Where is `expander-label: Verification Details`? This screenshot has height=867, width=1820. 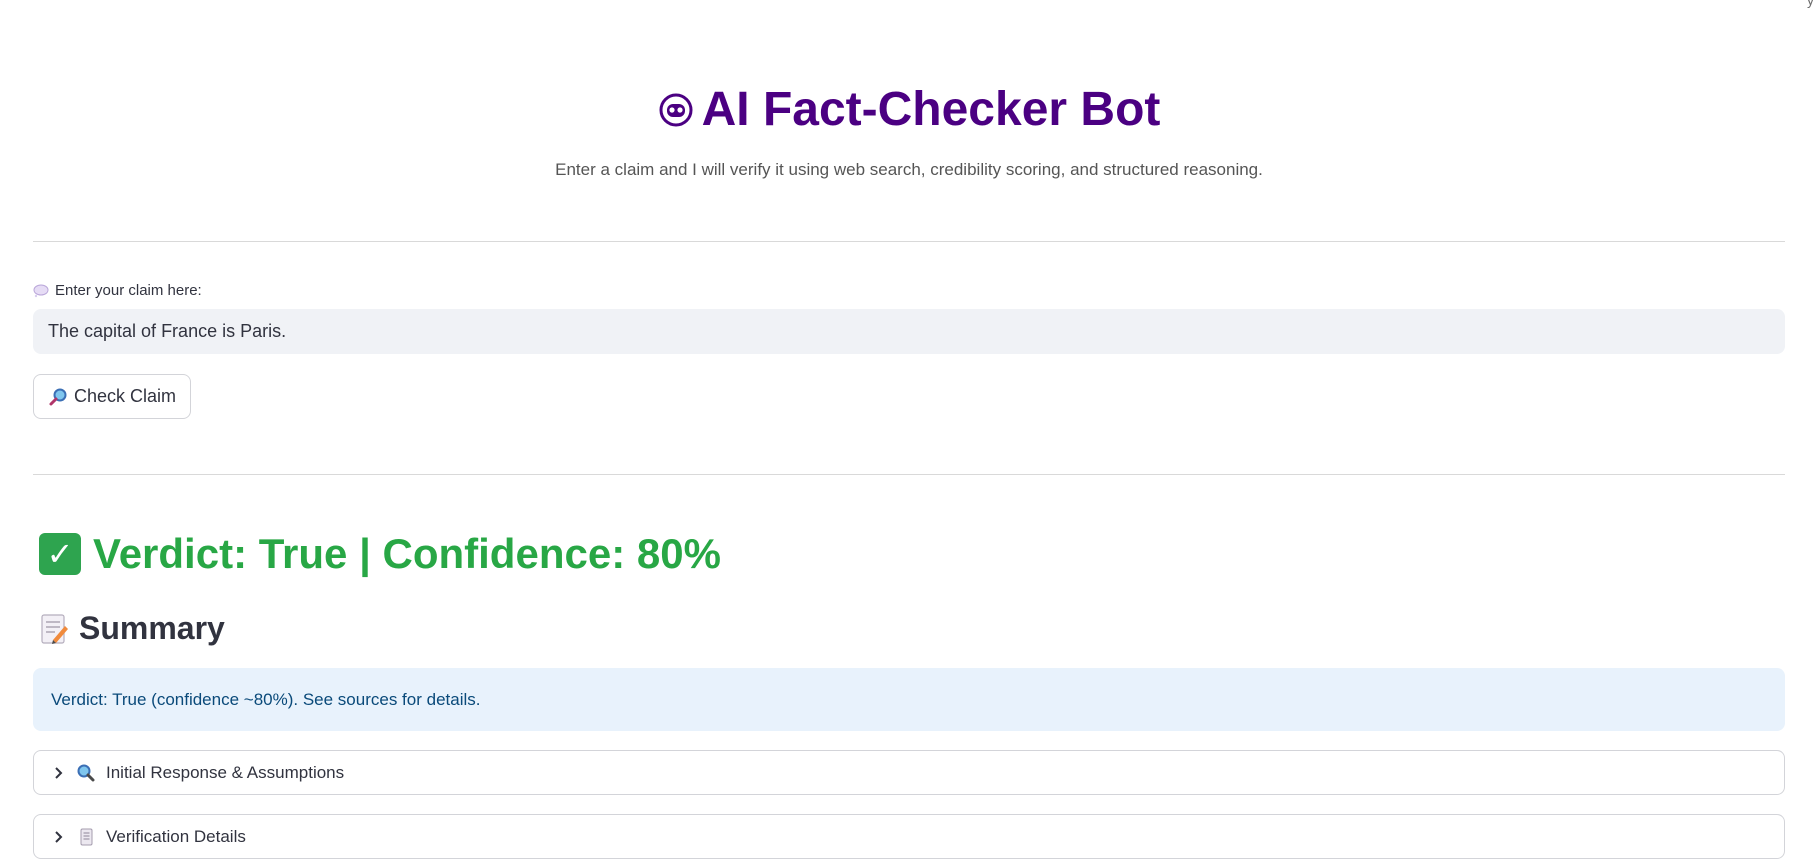
expander-label: Verification Details is located at coordinates (176, 836).